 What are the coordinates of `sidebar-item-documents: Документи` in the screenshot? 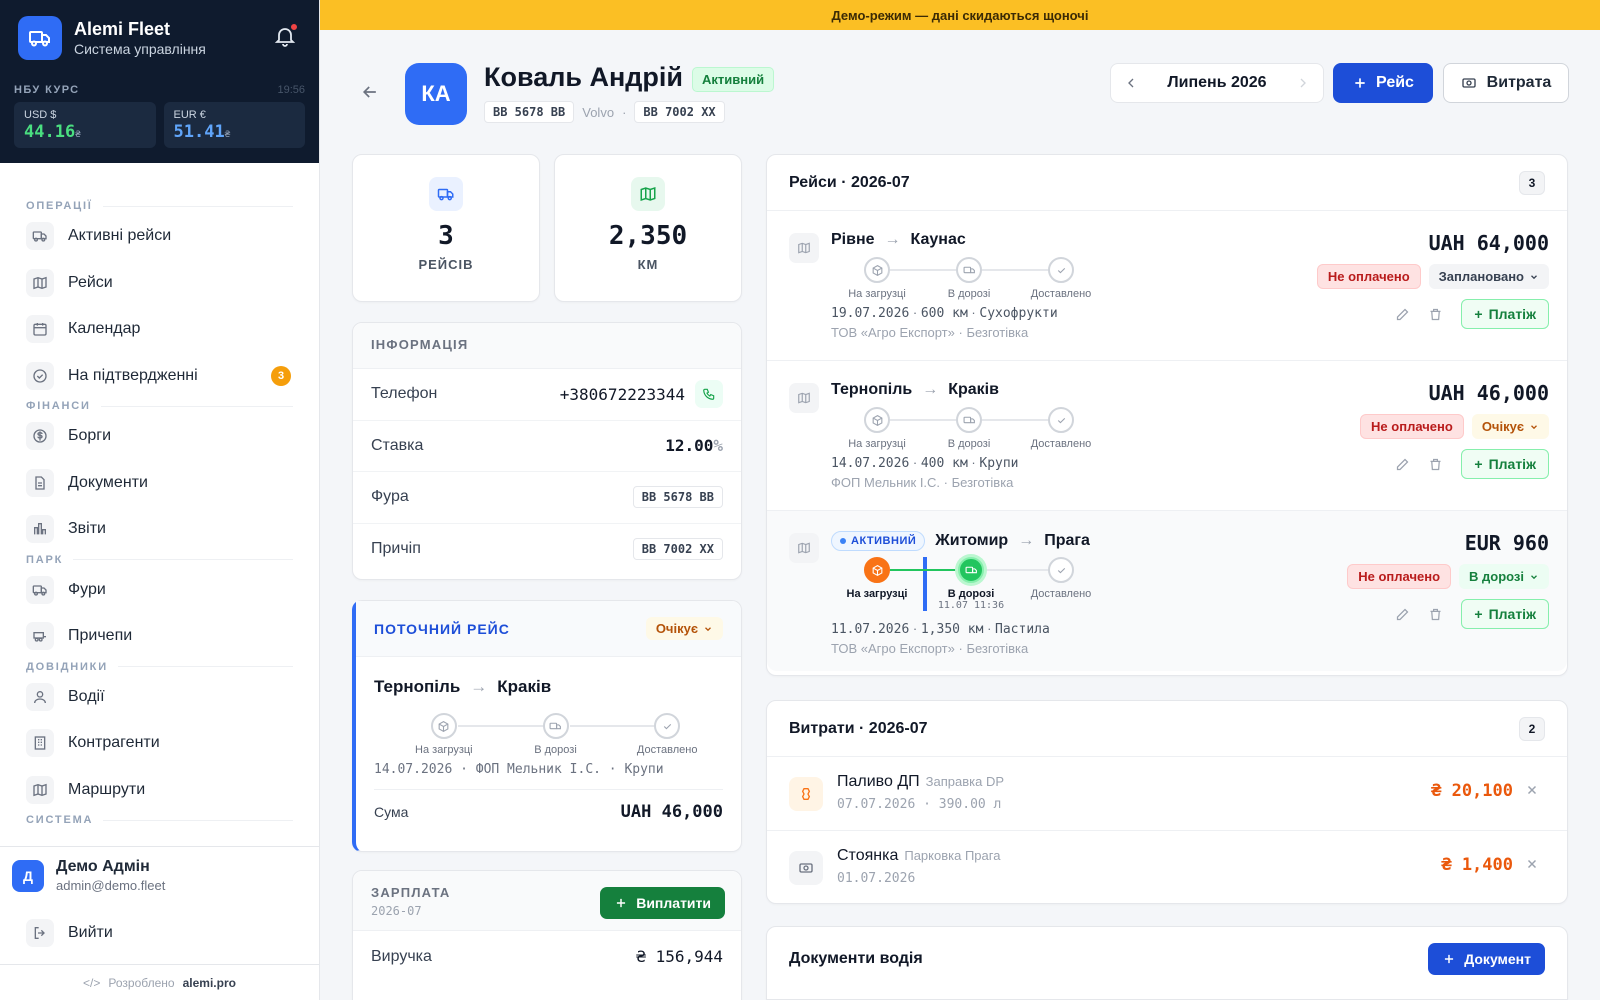 It's located at (159, 483).